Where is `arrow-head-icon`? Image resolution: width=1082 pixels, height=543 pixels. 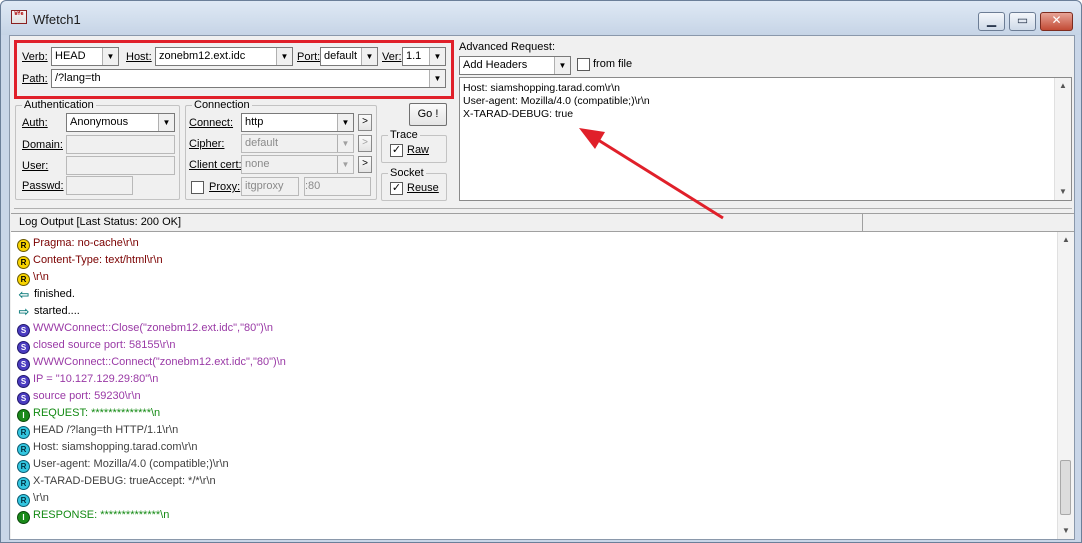 arrow-head-icon is located at coordinates (592, 138).